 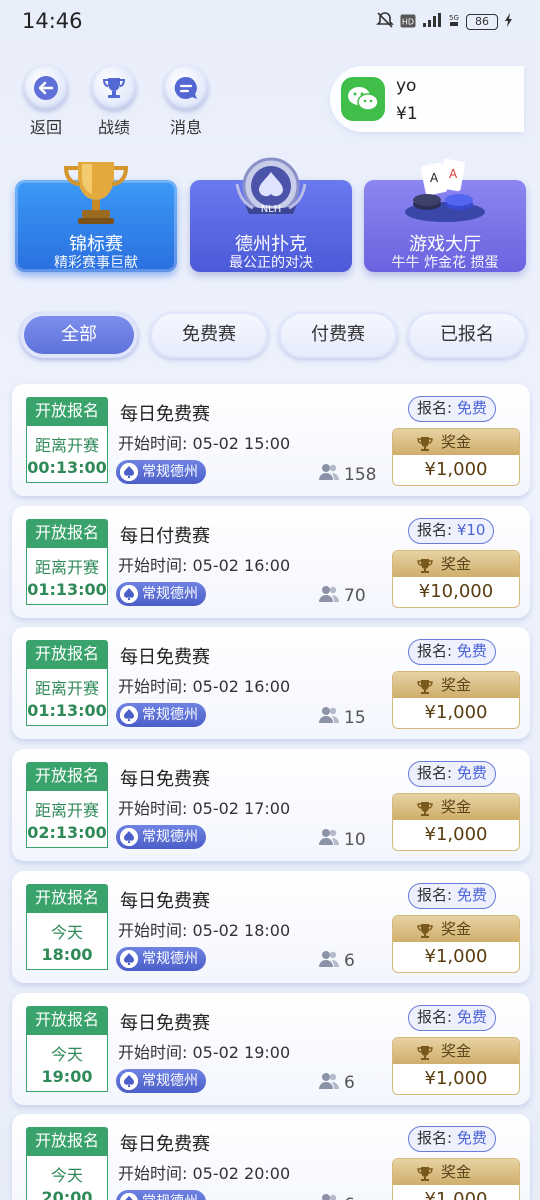 I want to click on countdown-box: 距离开赛 01:13:00, so click(x=67, y=575).